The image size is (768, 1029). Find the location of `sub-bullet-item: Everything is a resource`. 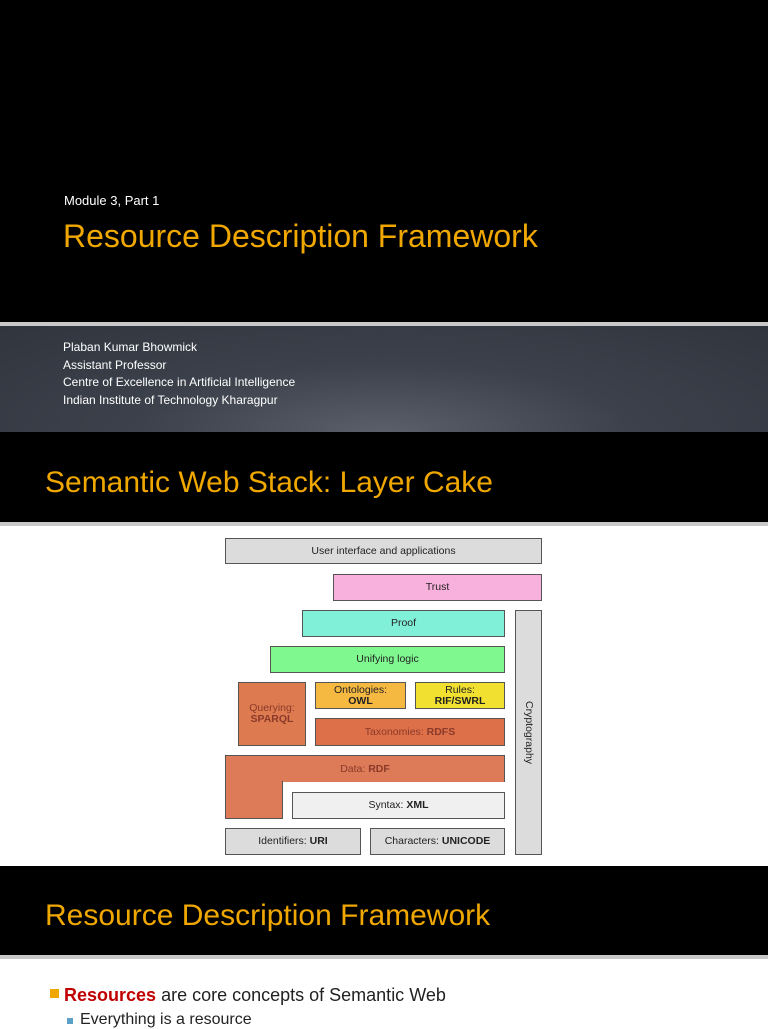

sub-bullet-item: Everything is a resource is located at coordinates (166, 1019).